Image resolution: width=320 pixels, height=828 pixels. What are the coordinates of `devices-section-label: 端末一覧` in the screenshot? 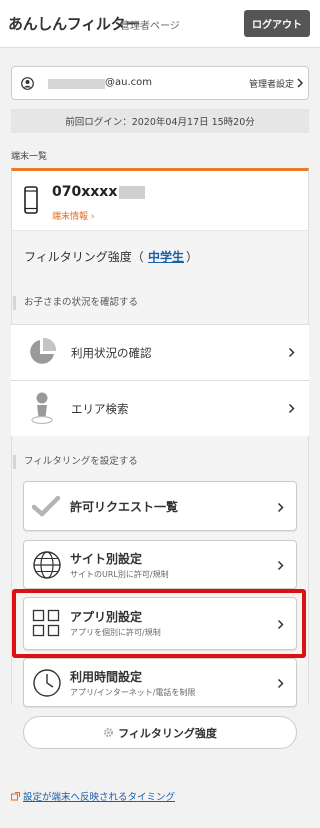 It's located at (29, 157).